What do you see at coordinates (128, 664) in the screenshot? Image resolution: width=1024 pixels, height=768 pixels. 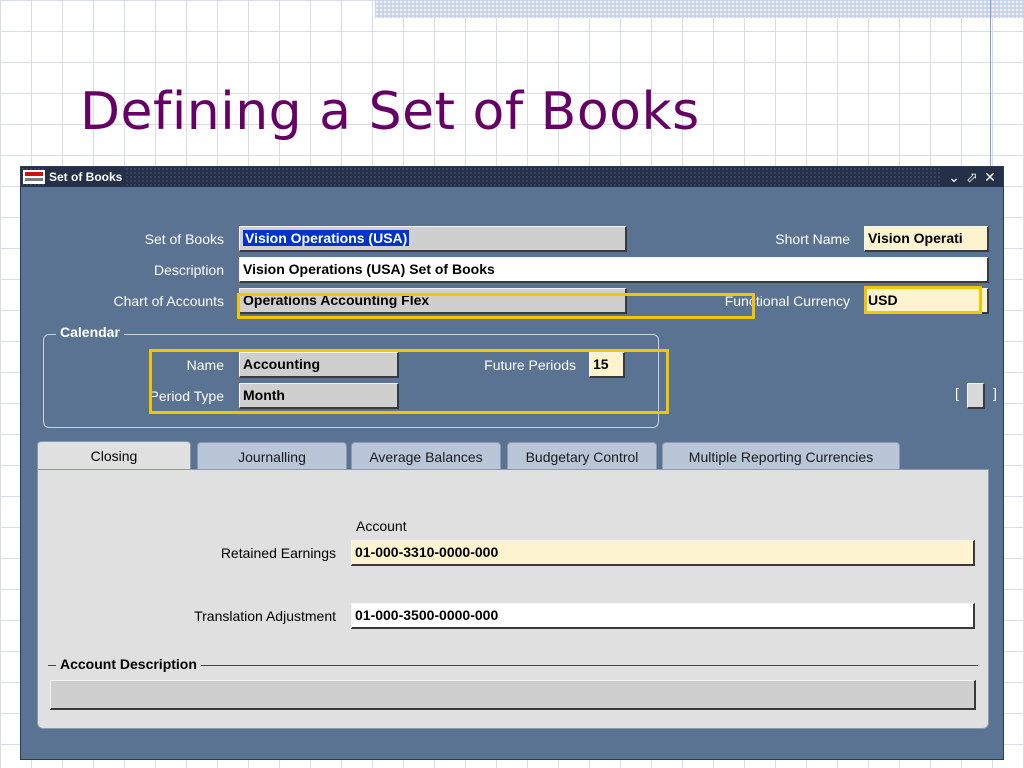 I see `account-description-title: Account Description` at bounding box center [128, 664].